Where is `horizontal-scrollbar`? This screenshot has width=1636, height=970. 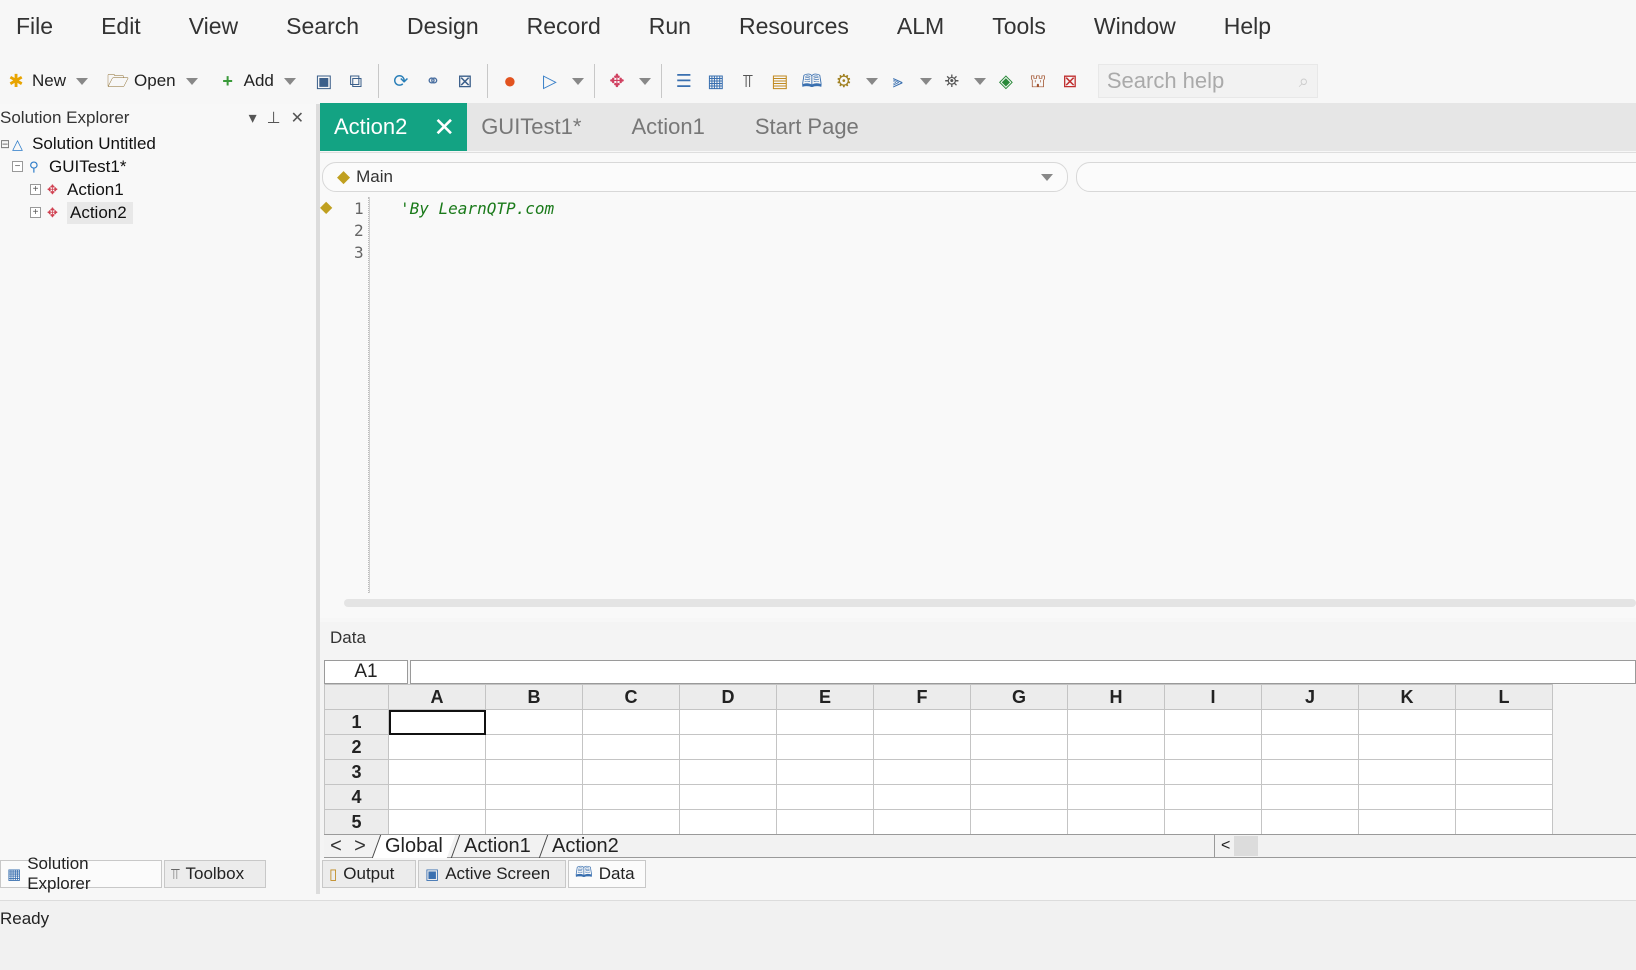 horizontal-scrollbar is located at coordinates (990, 603).